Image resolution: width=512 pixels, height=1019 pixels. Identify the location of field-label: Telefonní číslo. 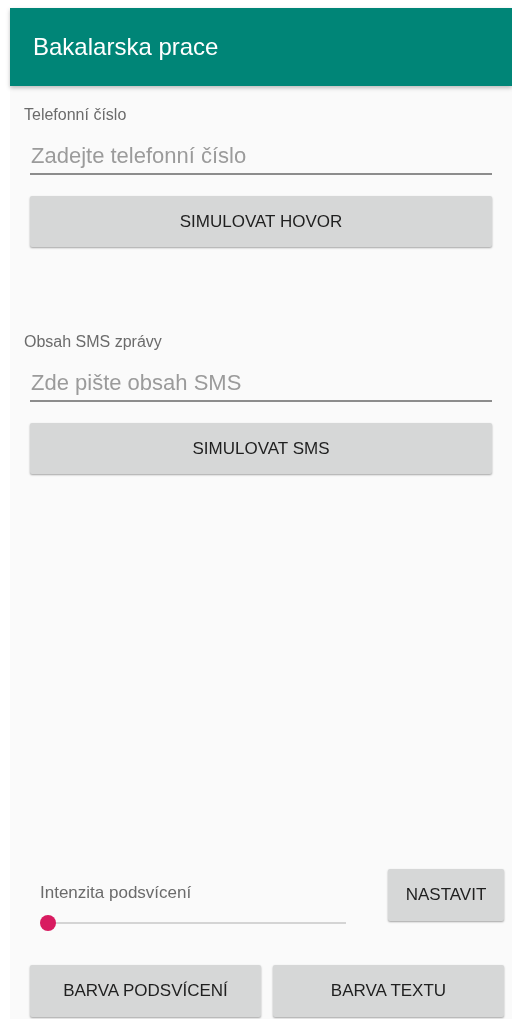
(76, 115).